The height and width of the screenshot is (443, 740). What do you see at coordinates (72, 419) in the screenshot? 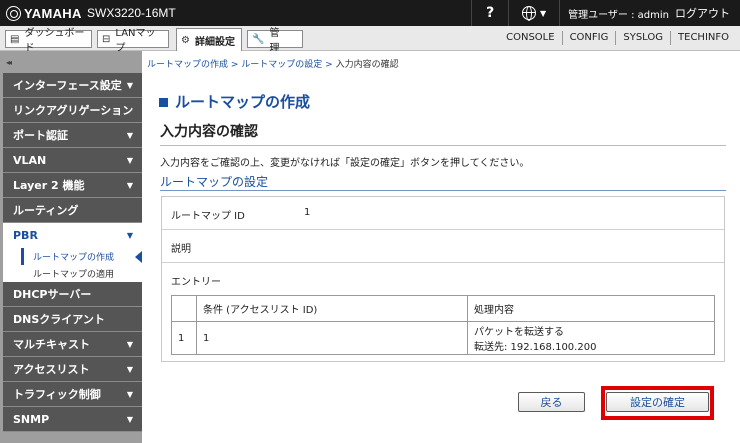
I see `sidebar-item-snmp: SNMP ▼` at bounding box center [72, 419].